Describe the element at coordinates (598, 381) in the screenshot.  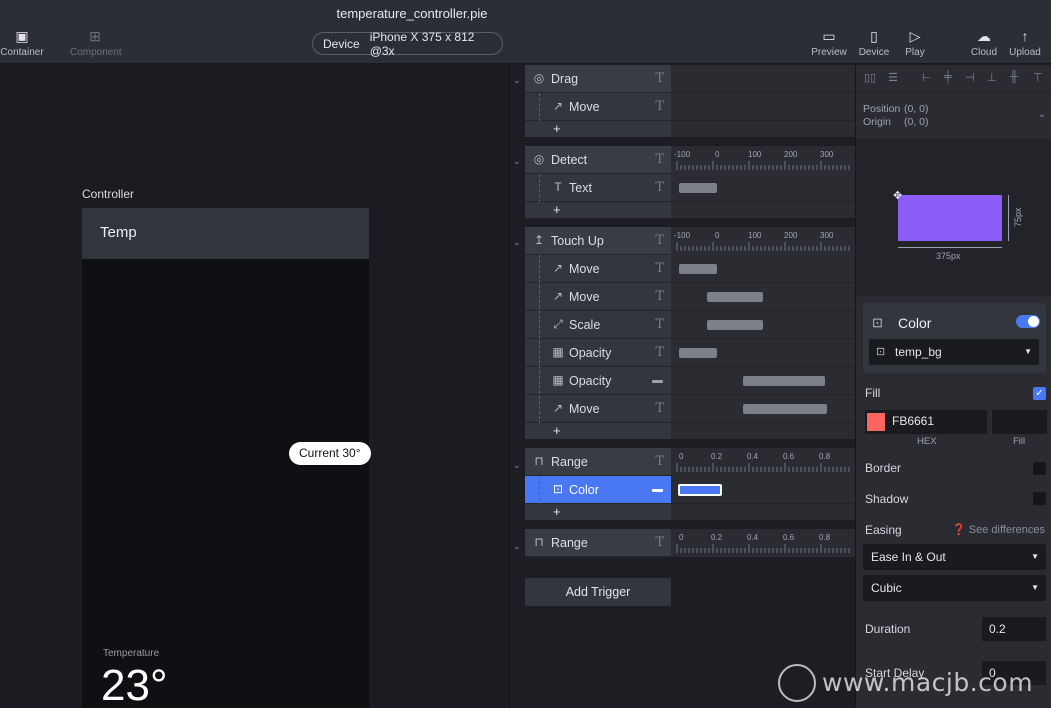
I see `action-opacity: ▦ Opacity` at that location.